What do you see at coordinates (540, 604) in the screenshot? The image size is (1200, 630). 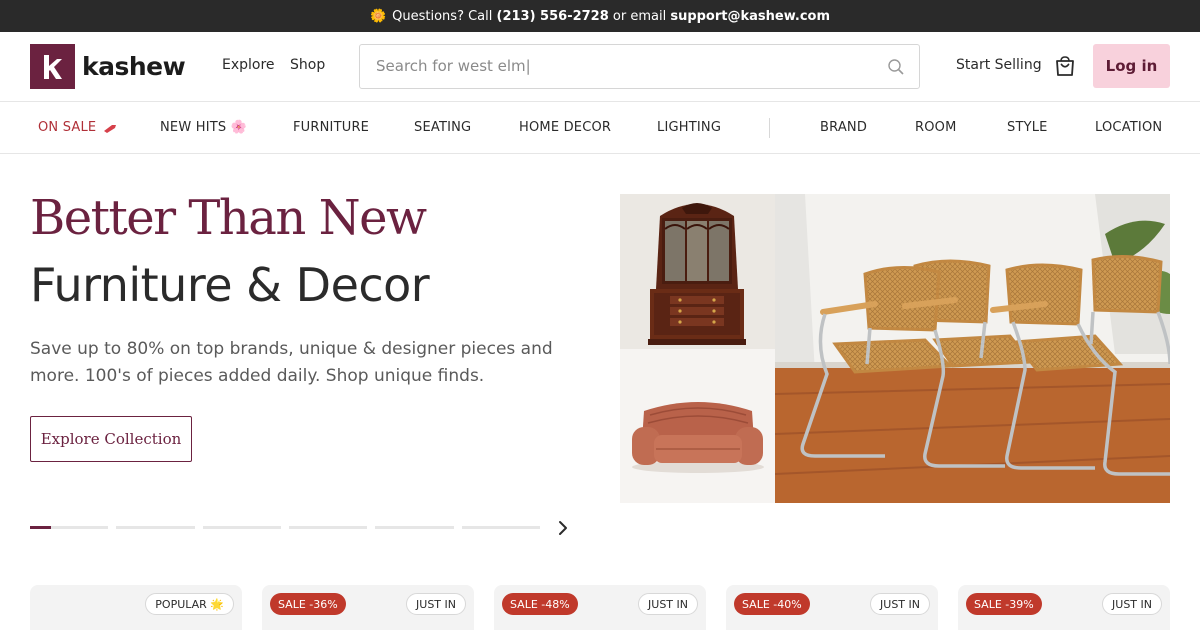 I see `sale-badge: SALE -48%` at bounding box center [540, 604].